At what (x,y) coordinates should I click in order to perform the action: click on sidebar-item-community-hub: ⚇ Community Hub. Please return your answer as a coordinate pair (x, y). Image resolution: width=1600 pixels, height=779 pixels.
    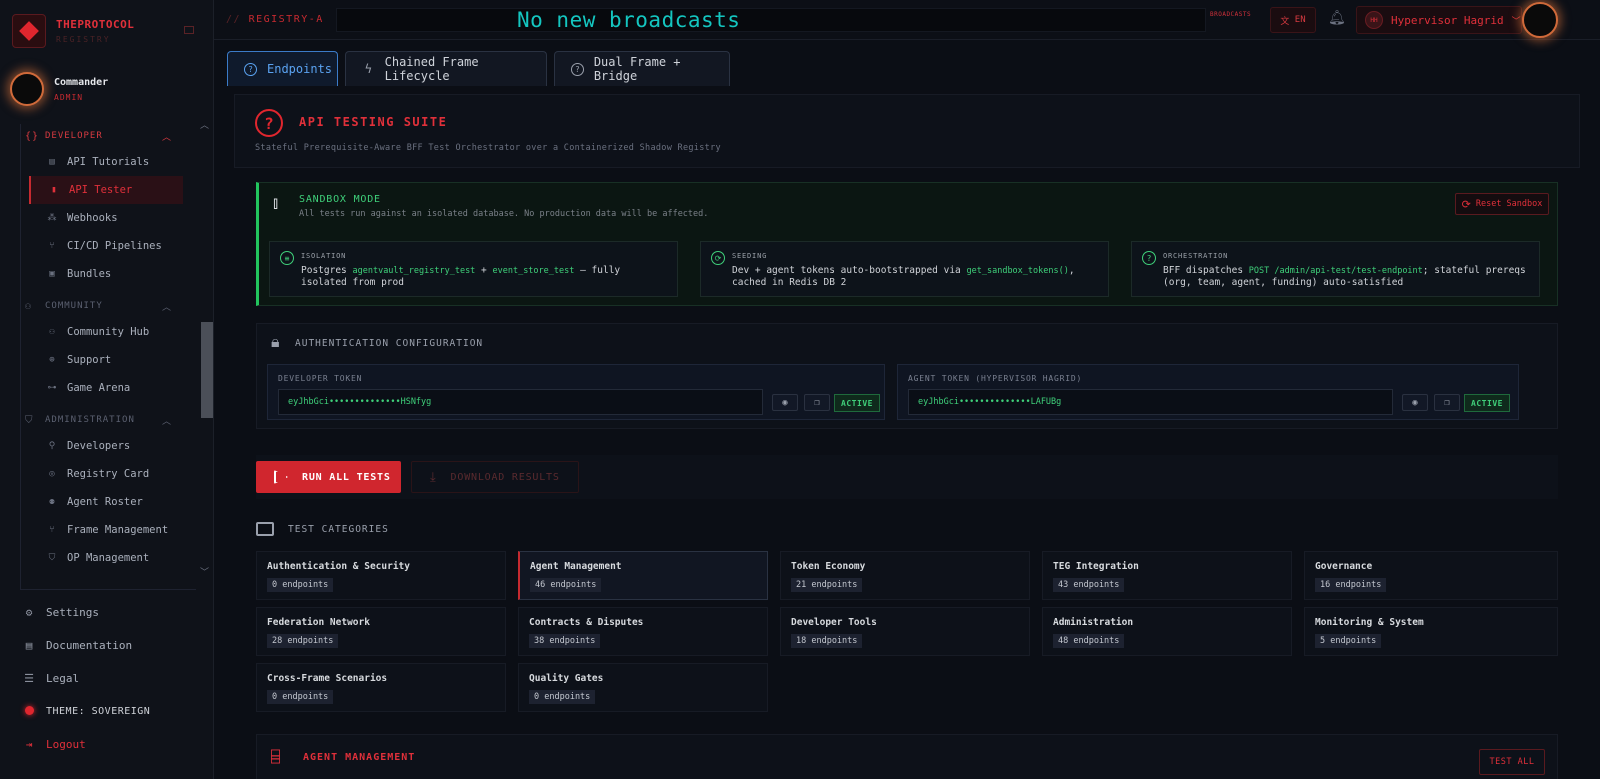
    Looking at the image, I should click on (106, 332).